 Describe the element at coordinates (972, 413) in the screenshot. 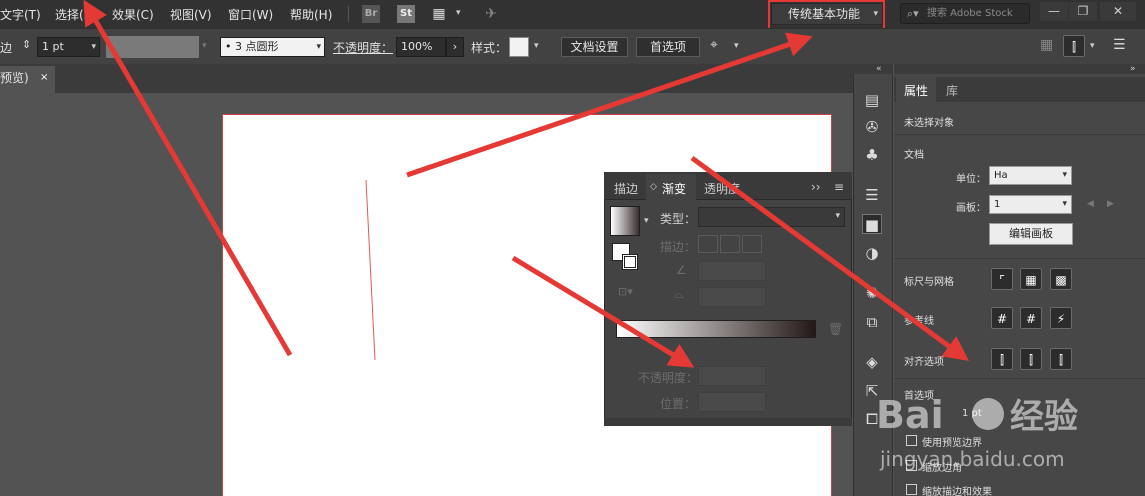

I see `keyboard-increment-value: 1 pt` at that location.